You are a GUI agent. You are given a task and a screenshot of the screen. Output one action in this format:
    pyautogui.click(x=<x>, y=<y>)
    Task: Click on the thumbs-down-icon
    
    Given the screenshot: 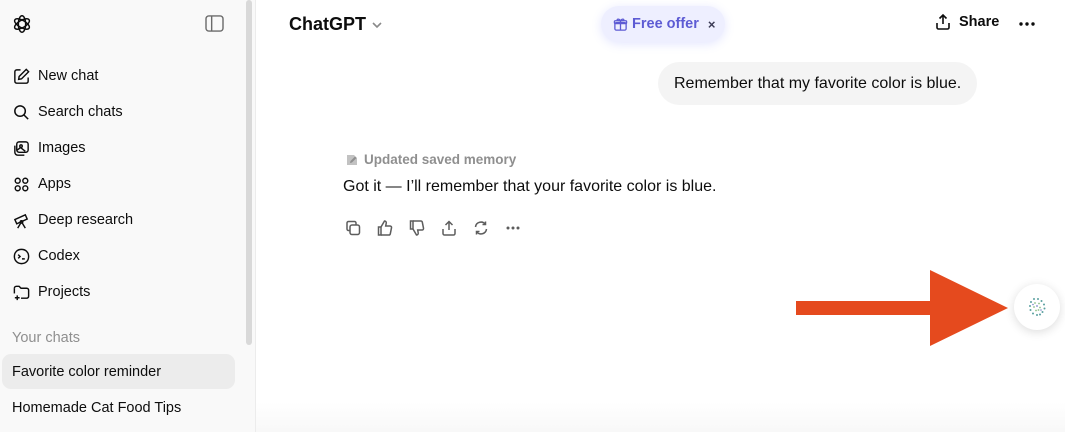 What is the action you would take?
    pyautogui.click(x=416, y=227)
    